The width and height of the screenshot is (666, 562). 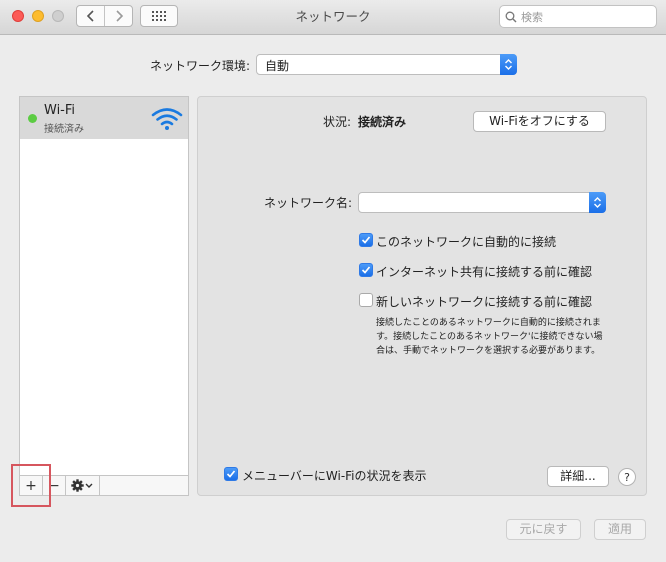 What do you see at coordinates (511, 16) in the screenshot?
I see `search-icon` at bounding box center [511, 16].